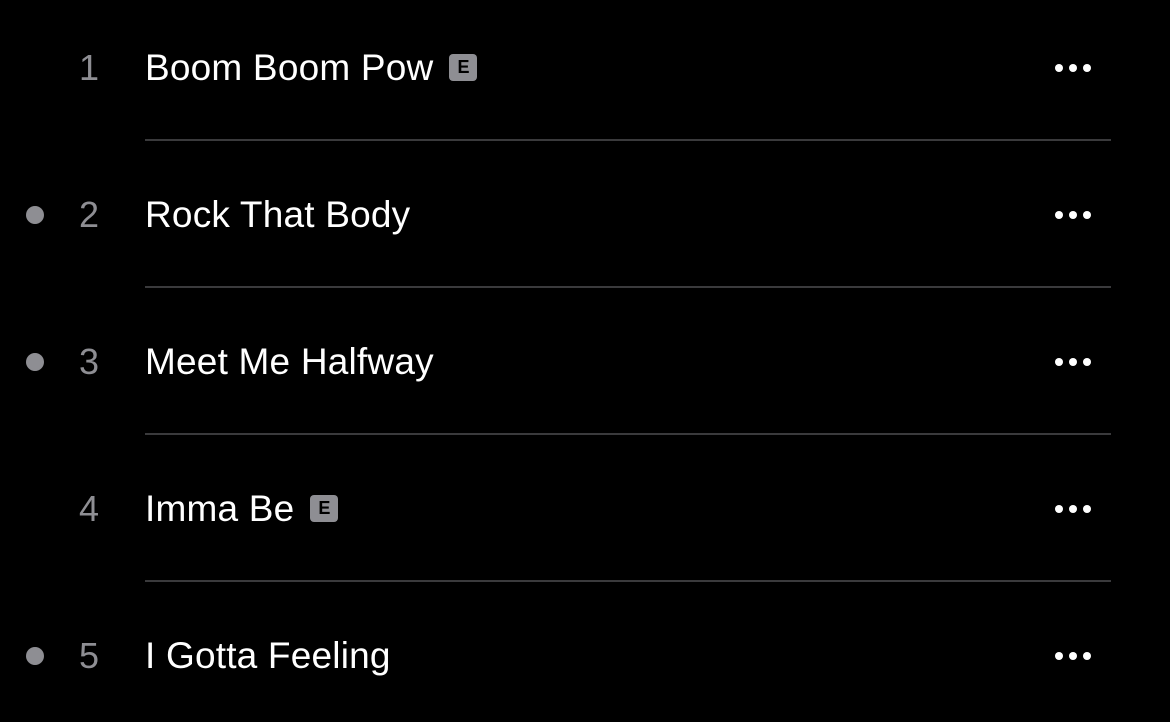 Image resolution: width=1170 pixels, height=722 pixels. I want to click on track-title: Imma Be, so click(220, 508).